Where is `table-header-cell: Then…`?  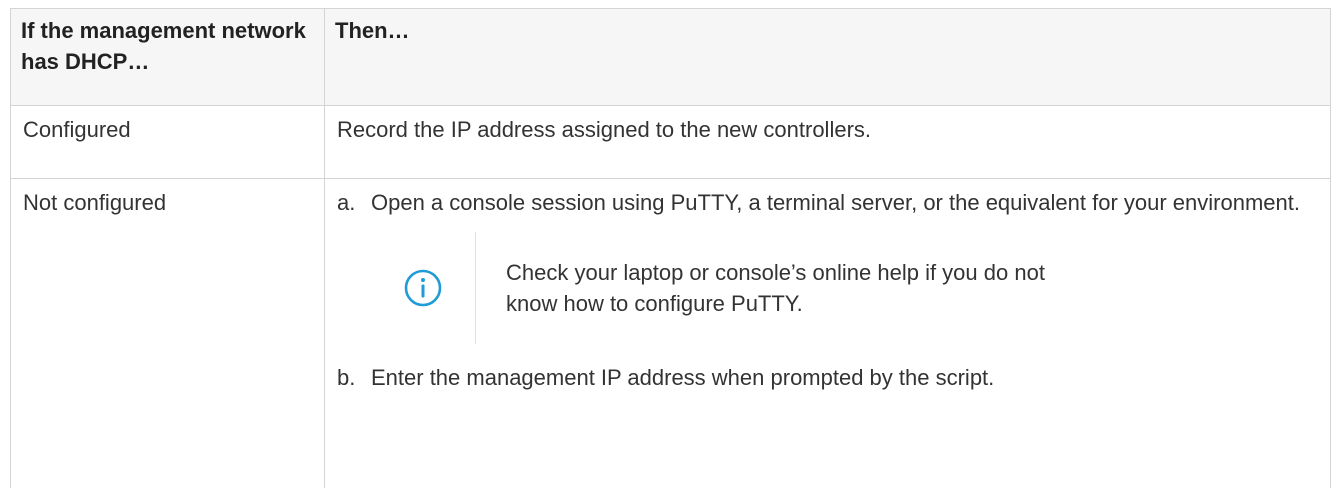
table-header-cell: Then… is located at coordinates (828, 57).